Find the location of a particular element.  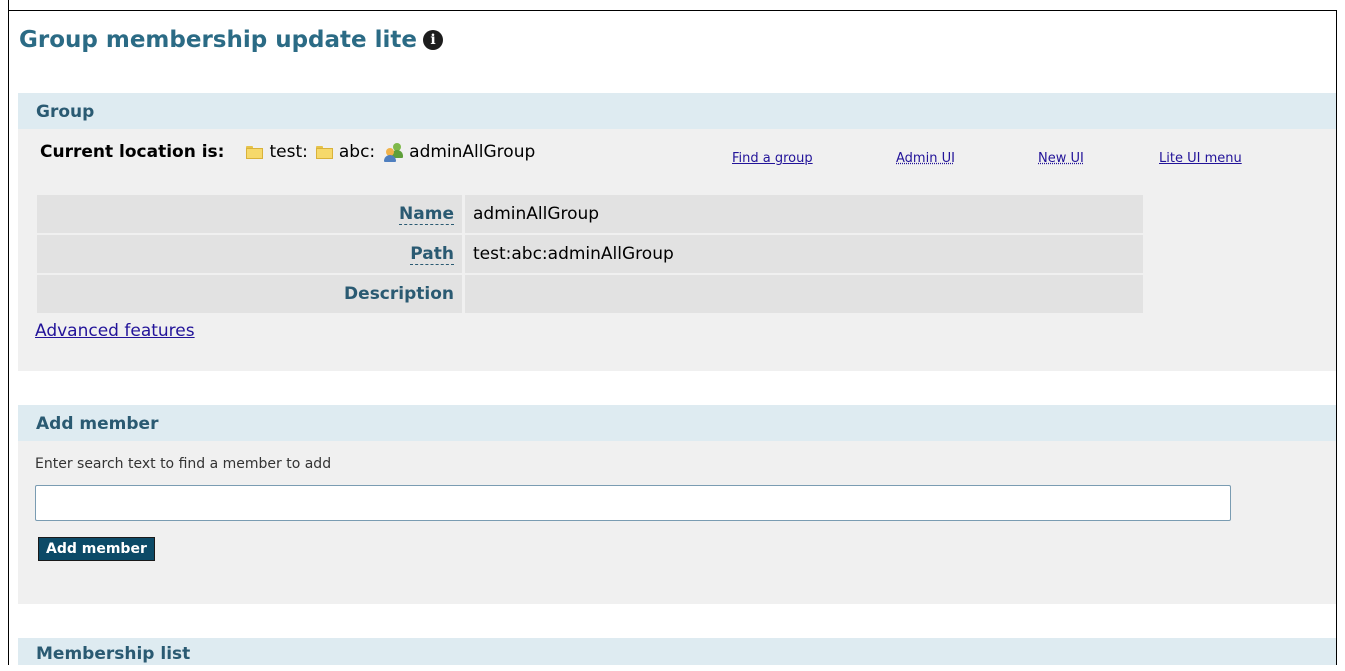

breadcrumb-test: test: is located at coordinates (288, 152).